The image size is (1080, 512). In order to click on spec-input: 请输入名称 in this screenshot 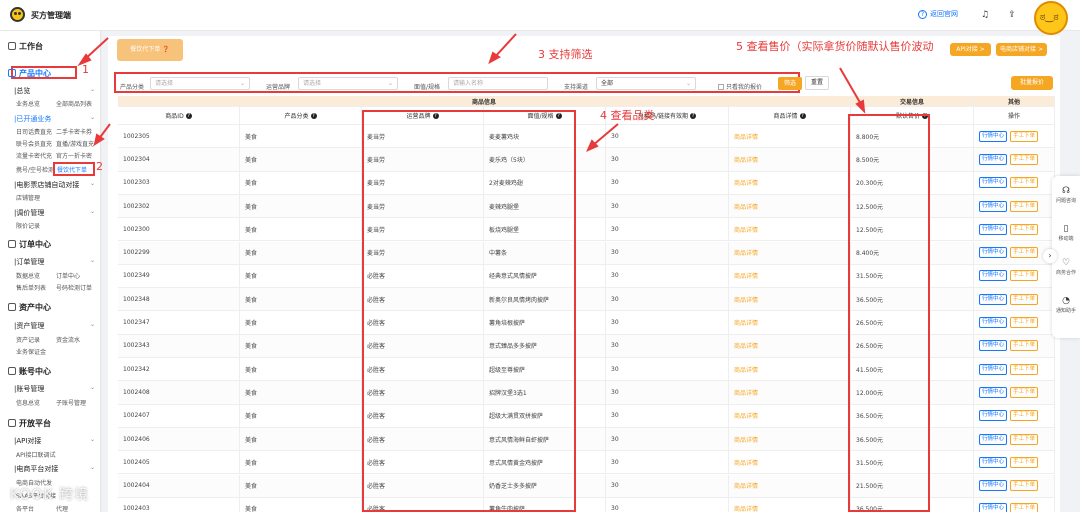, I will do `click(498, 83)`.